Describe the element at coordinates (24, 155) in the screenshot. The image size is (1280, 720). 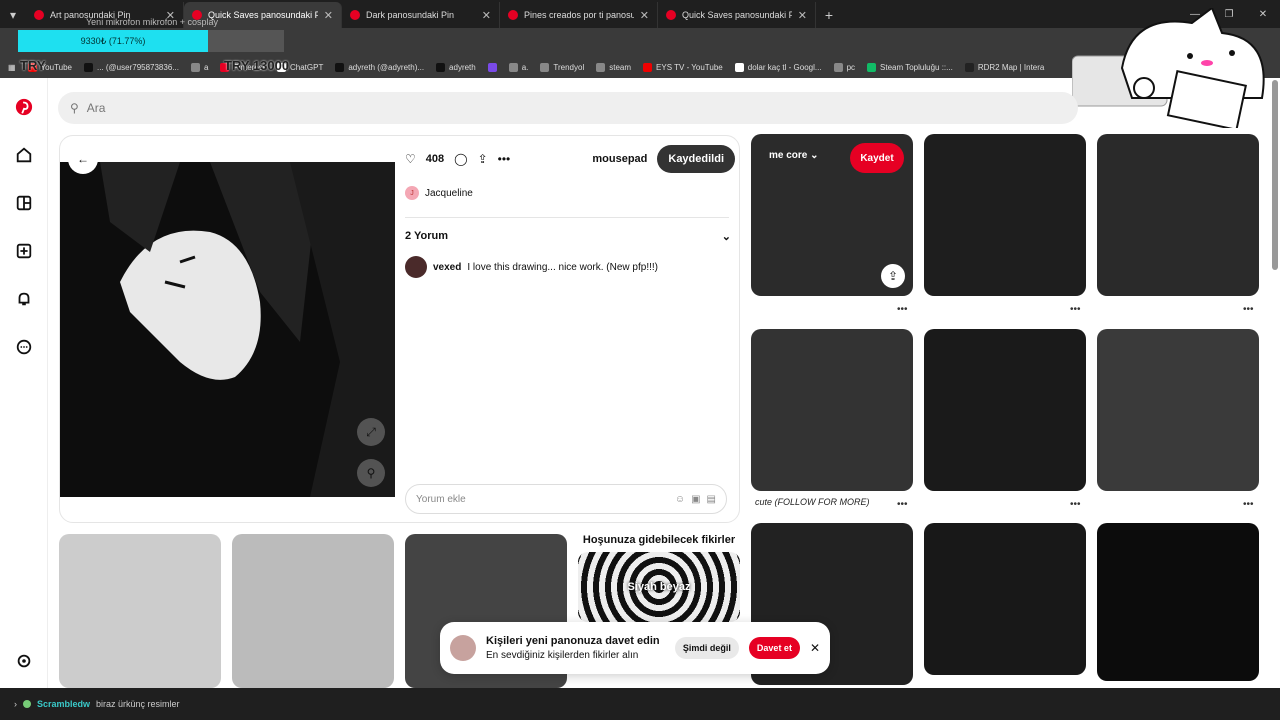
I see `home-icon` at that location.